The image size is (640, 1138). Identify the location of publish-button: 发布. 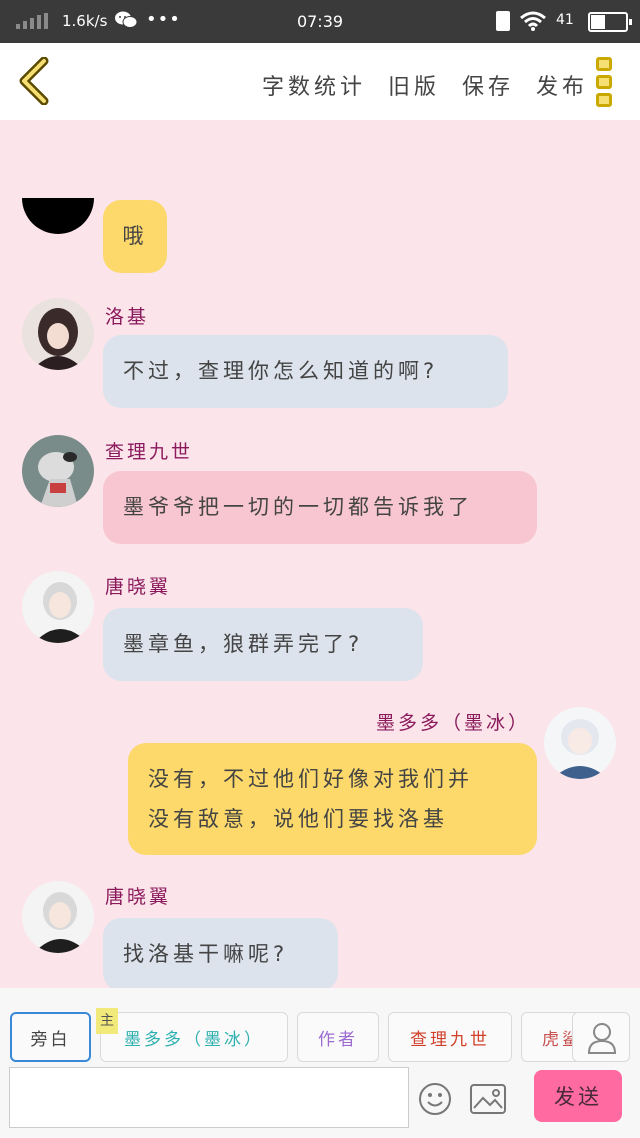
(562, 85).